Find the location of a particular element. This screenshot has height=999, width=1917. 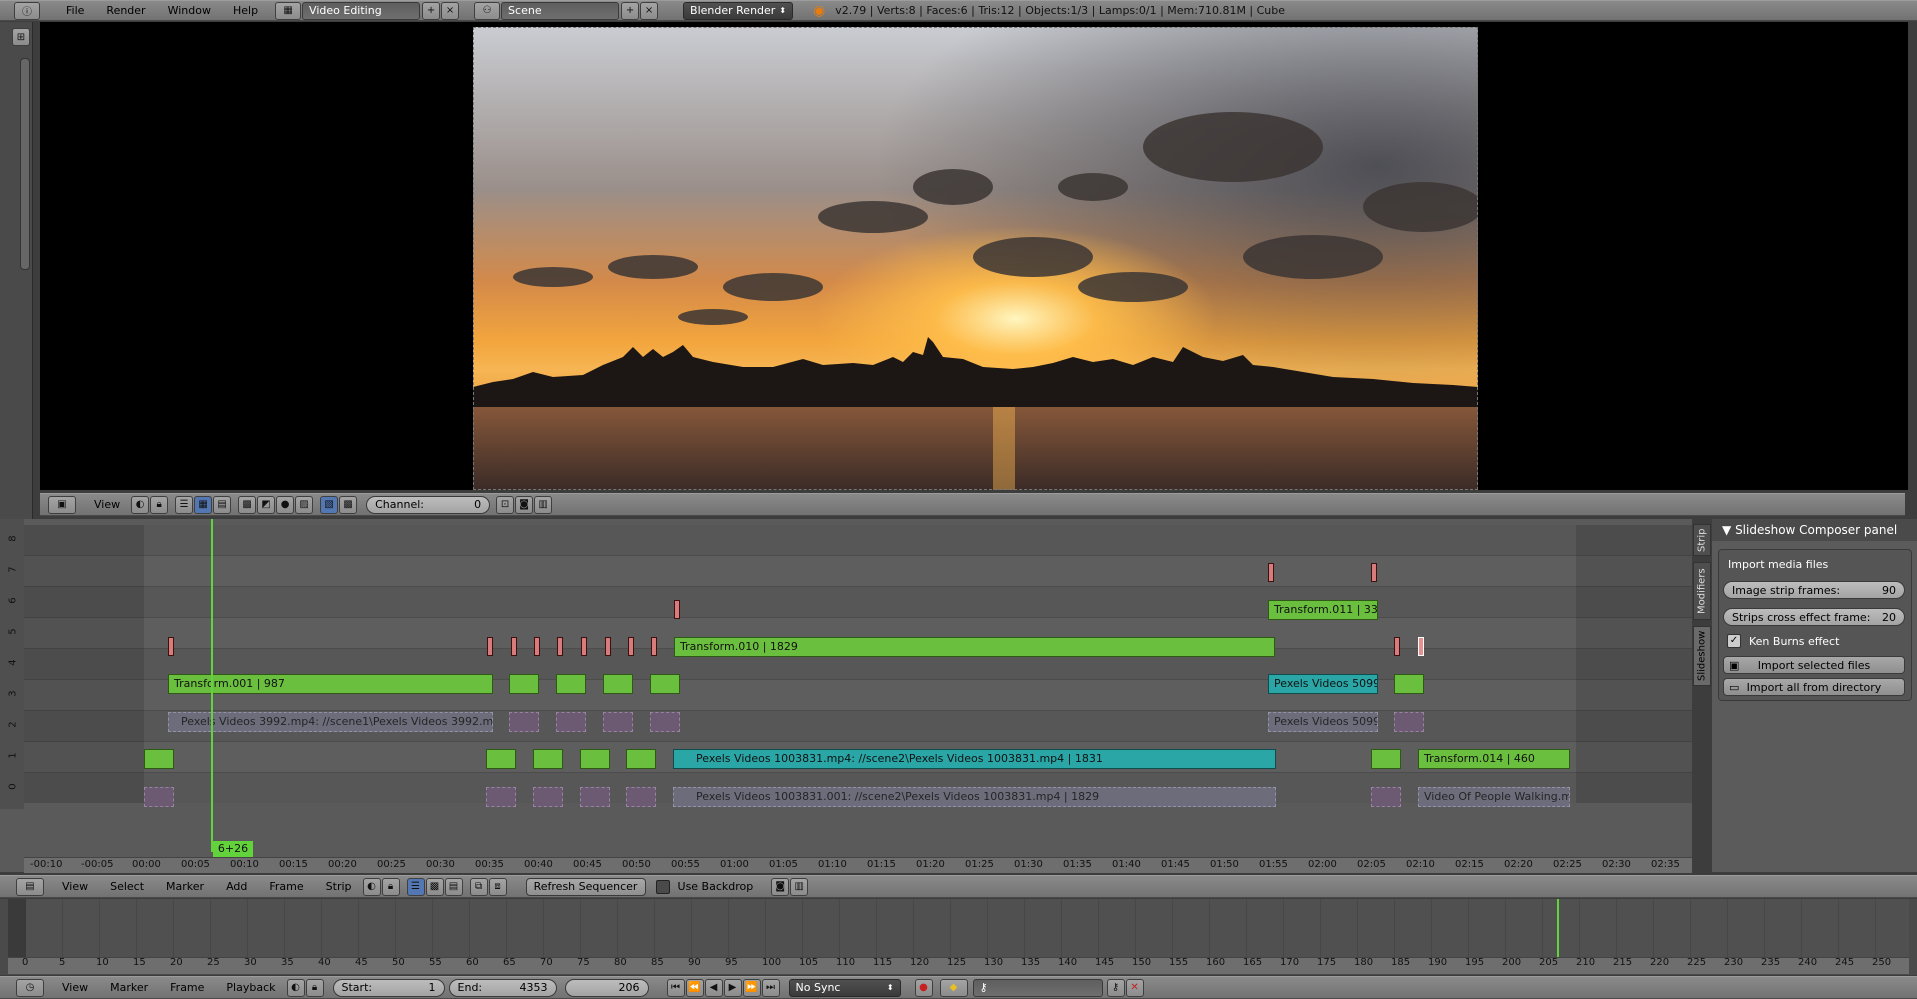

scene-icon: ⚇ is located at coordinates (487, 10).